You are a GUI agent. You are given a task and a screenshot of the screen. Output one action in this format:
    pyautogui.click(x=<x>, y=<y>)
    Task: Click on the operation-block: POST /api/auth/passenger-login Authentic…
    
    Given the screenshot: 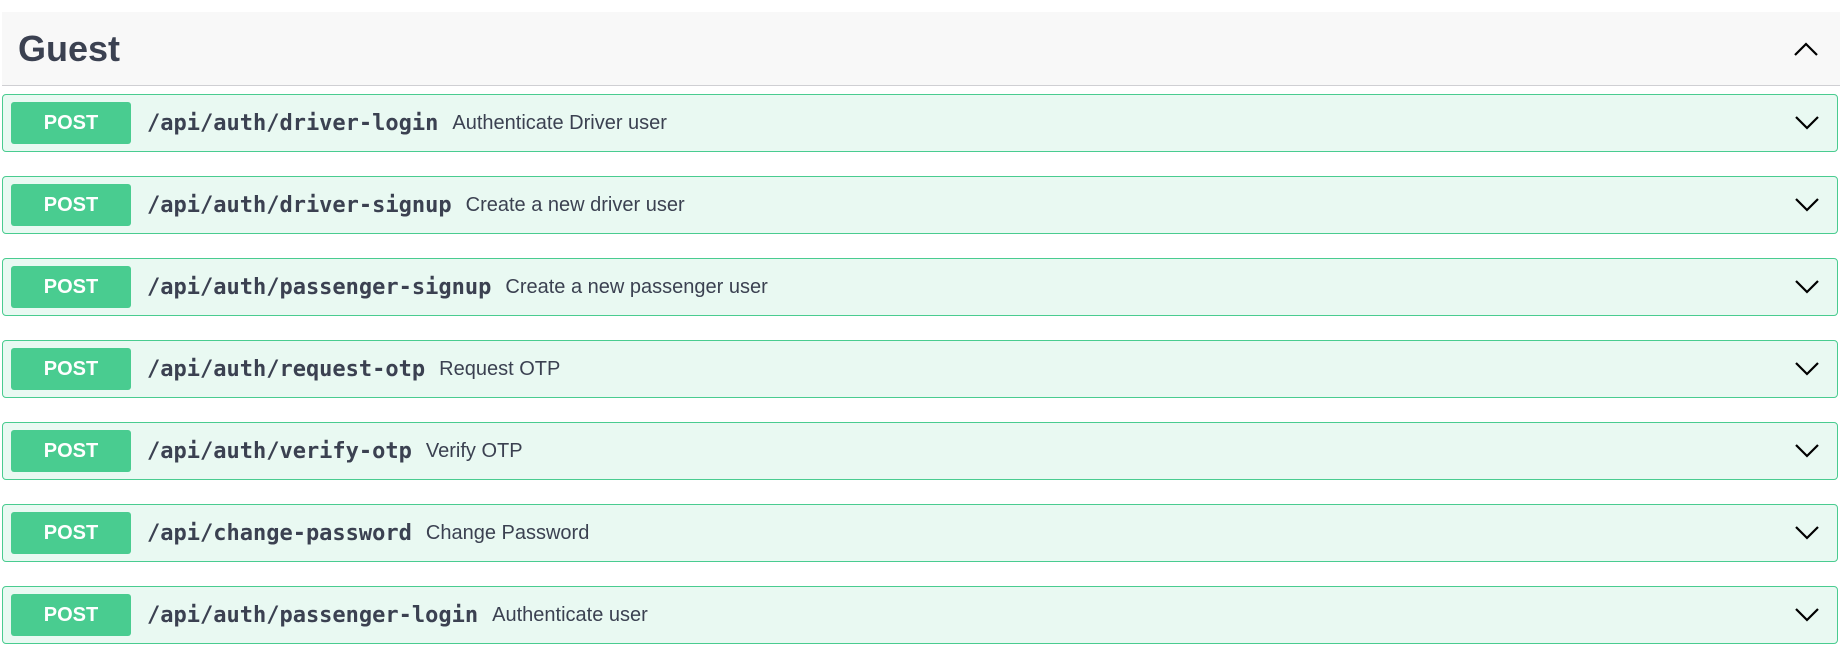 What is the action you would take?
    pyautogui.click(x=920, y=615)
    